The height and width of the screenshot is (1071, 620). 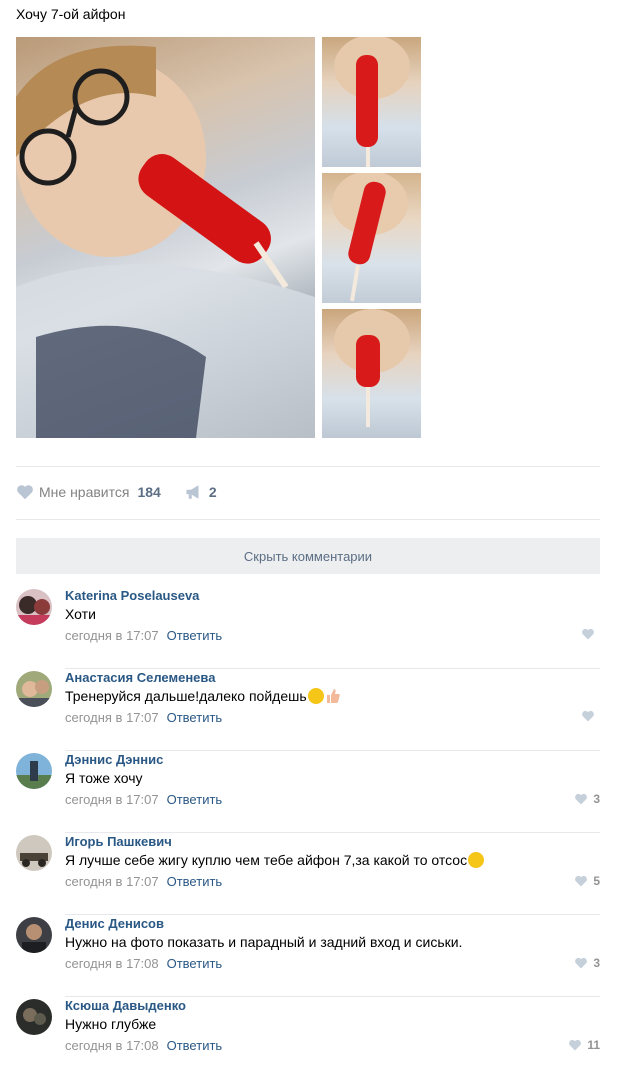 What do you see at coordinates (84, 492) in the screenshot?
I see `like-label: Мне нравится` at bounding box center [84, 492].